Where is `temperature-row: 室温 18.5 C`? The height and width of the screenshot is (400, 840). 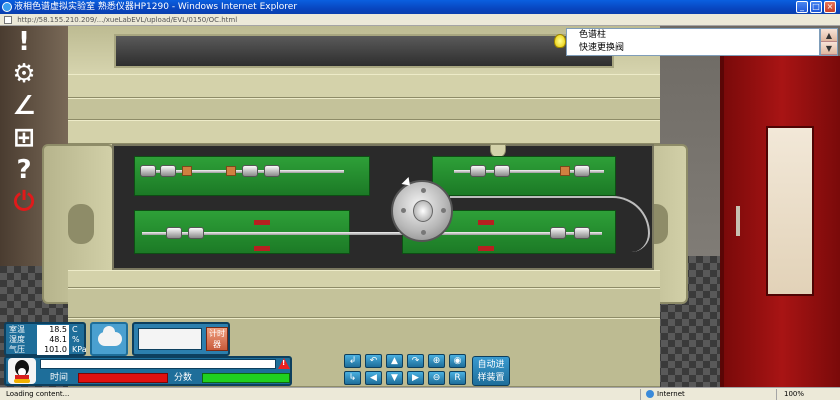 temperature-row: 室温 18.5 C is located at coordinates (48, 330).